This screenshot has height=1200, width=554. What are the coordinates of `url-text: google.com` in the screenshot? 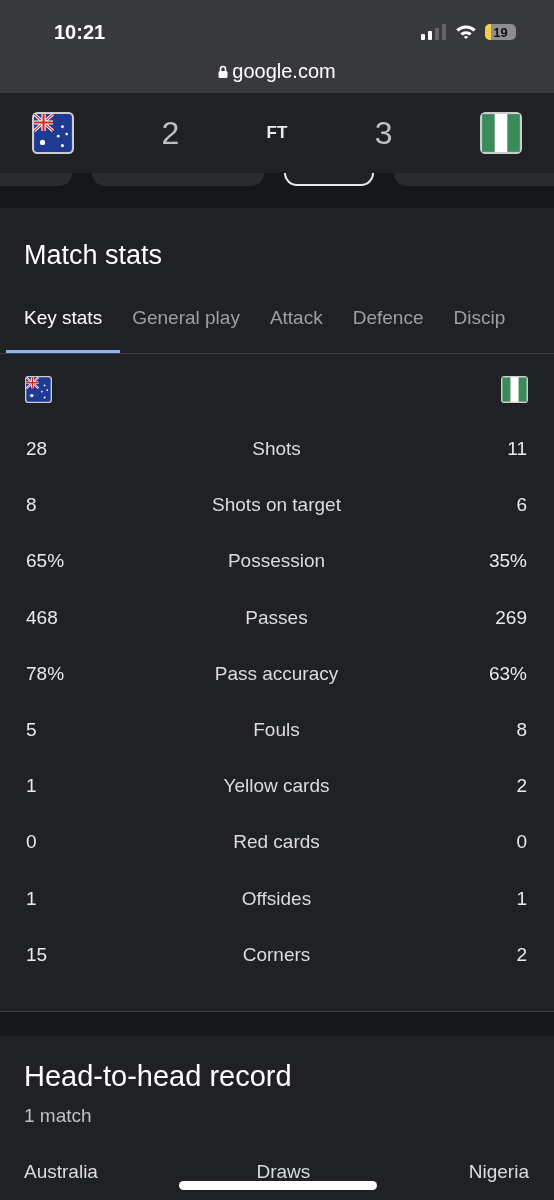 It's located at (284, 71).